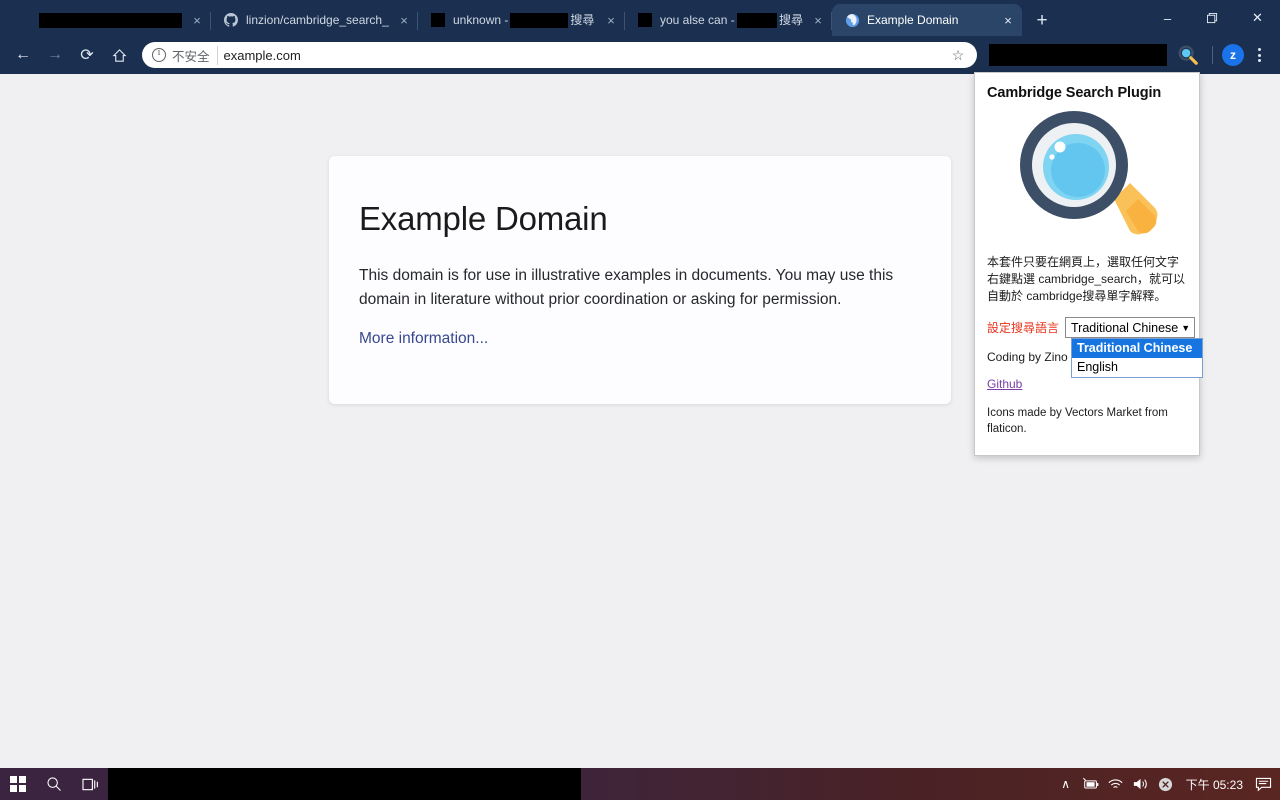 This screenshot has height=800, width=1280. What do you see at coordinates (1023, 328) in the screenshot?
I see `language-setting-label: 設定搜尋語言` at bounding box center [1023, 328].